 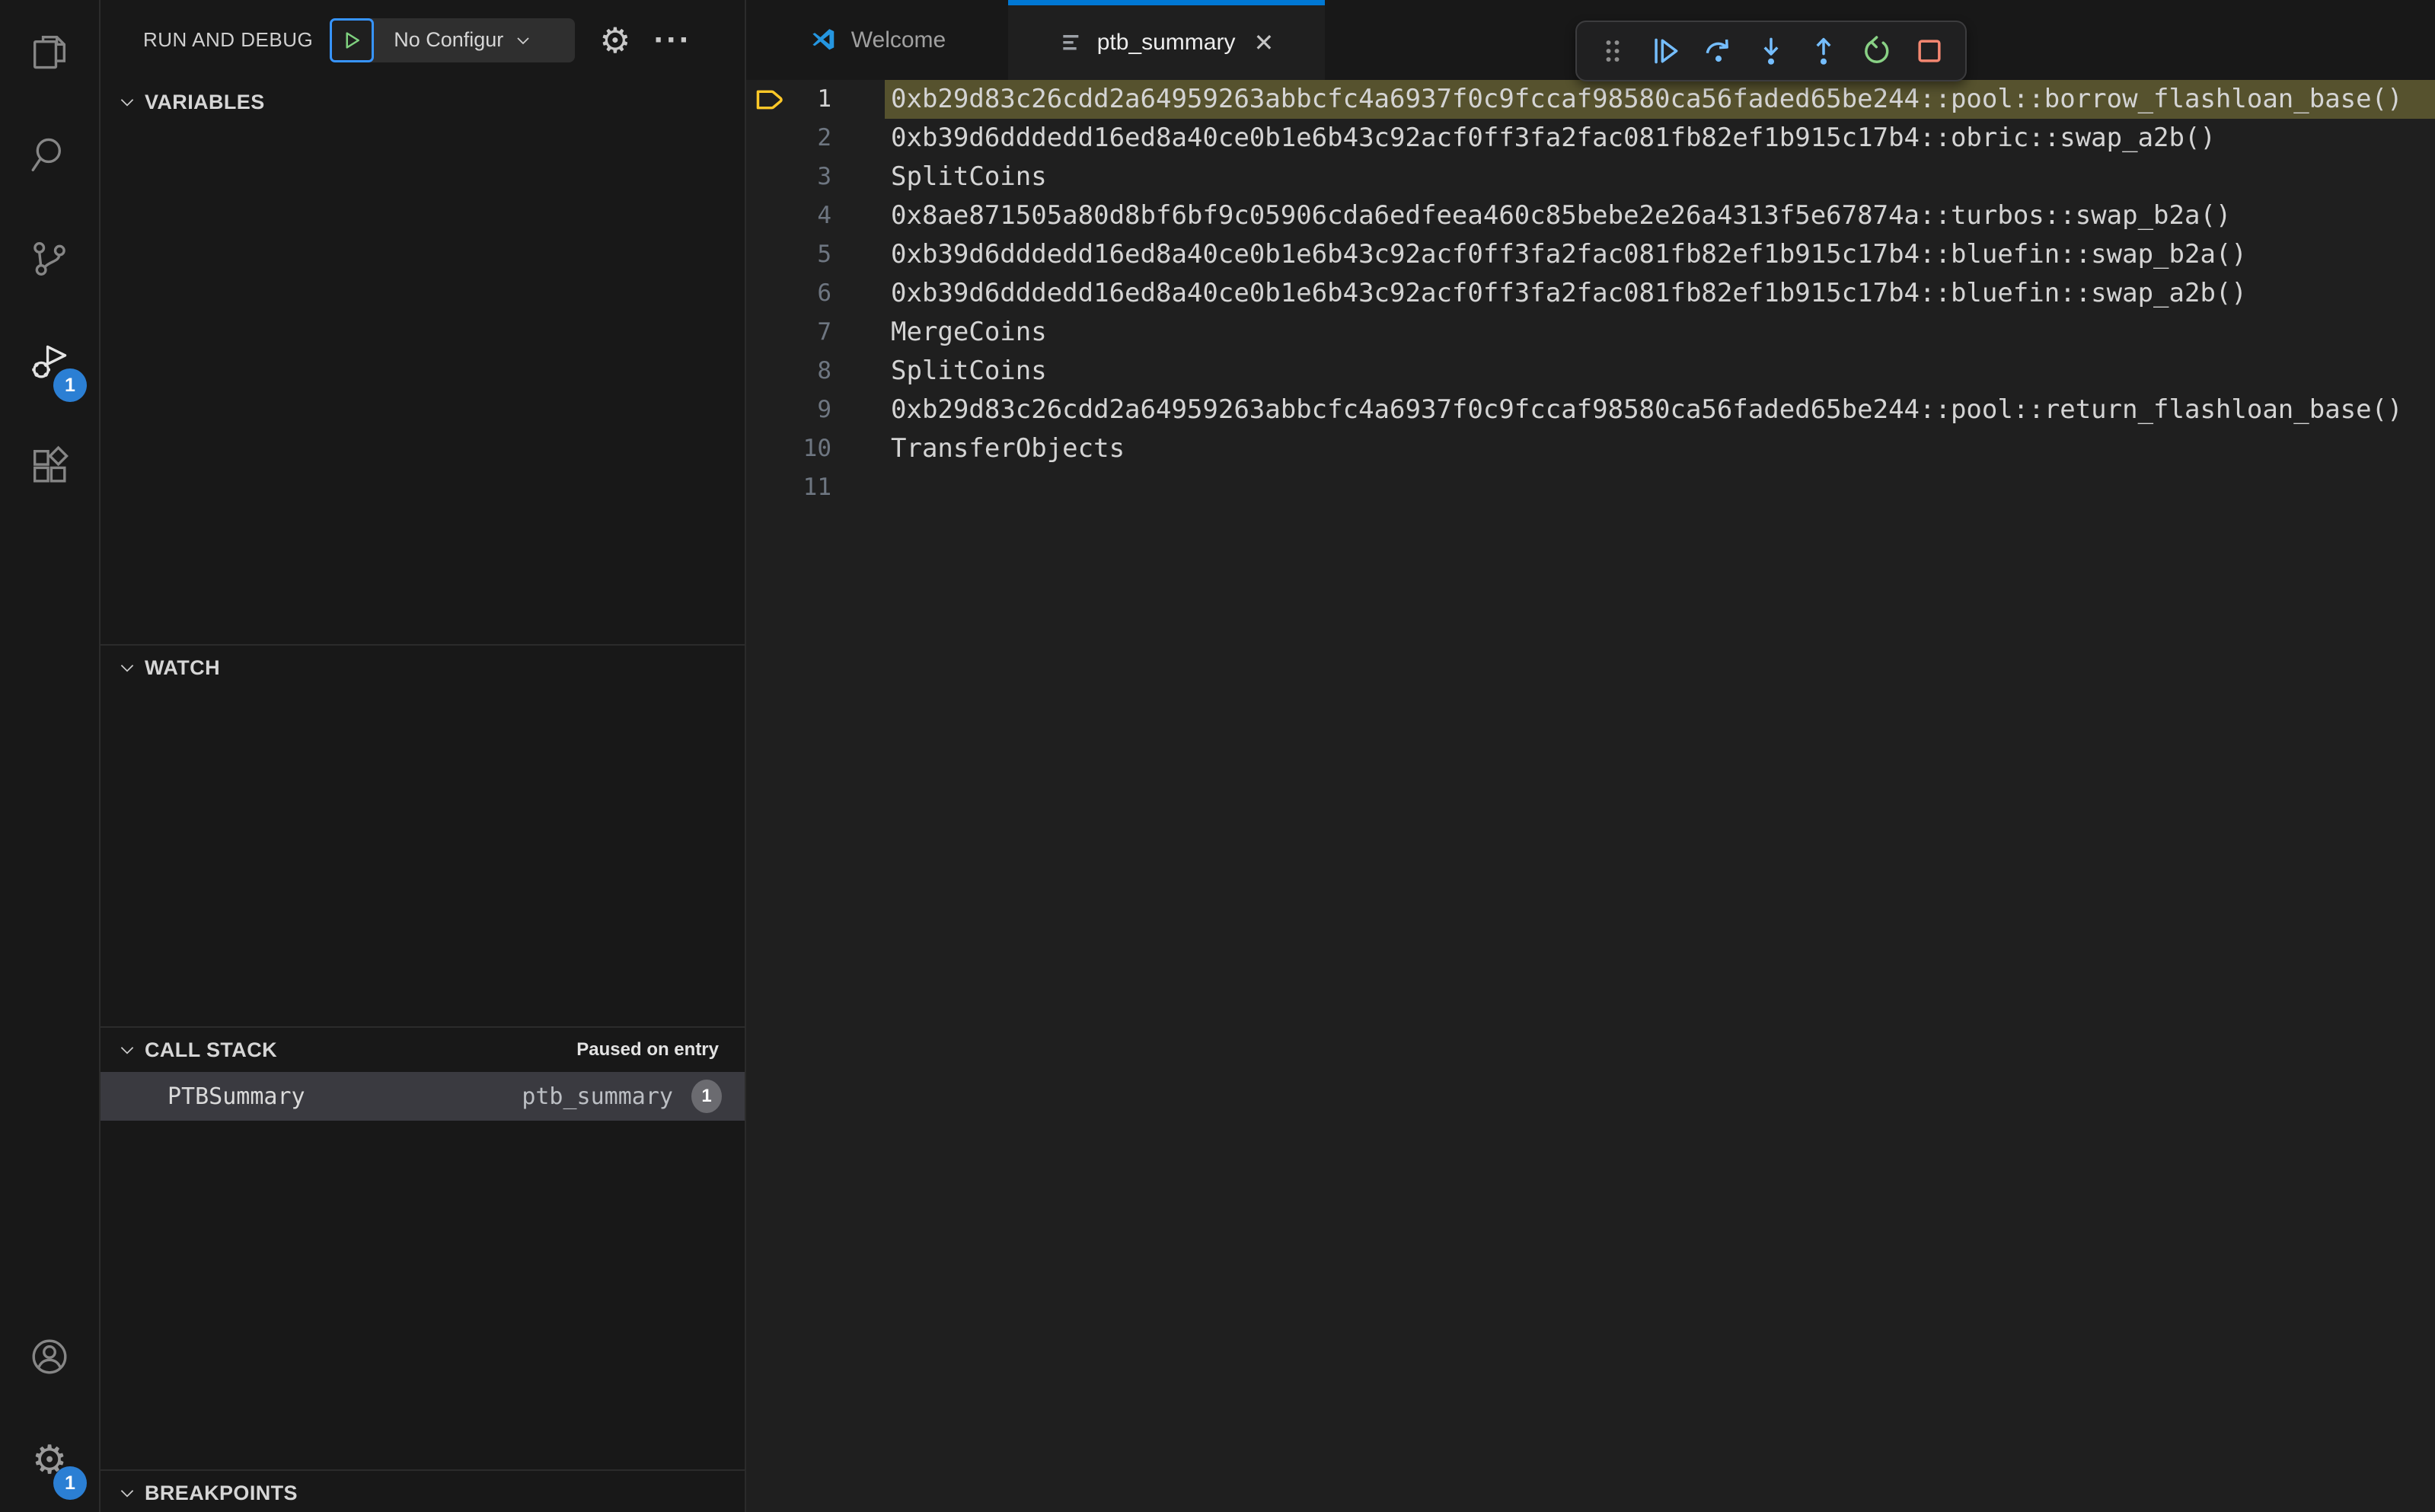 I want to click on code-line: 10 TransferObjects, so click(x=1590, y=448).